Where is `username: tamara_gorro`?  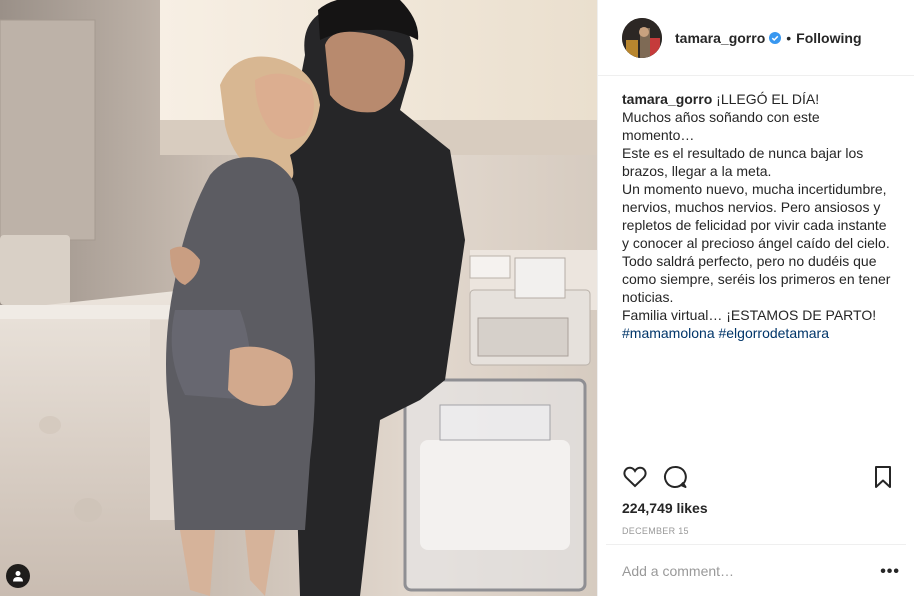
username: tamara_gorro is located at coordinates (720, 38).